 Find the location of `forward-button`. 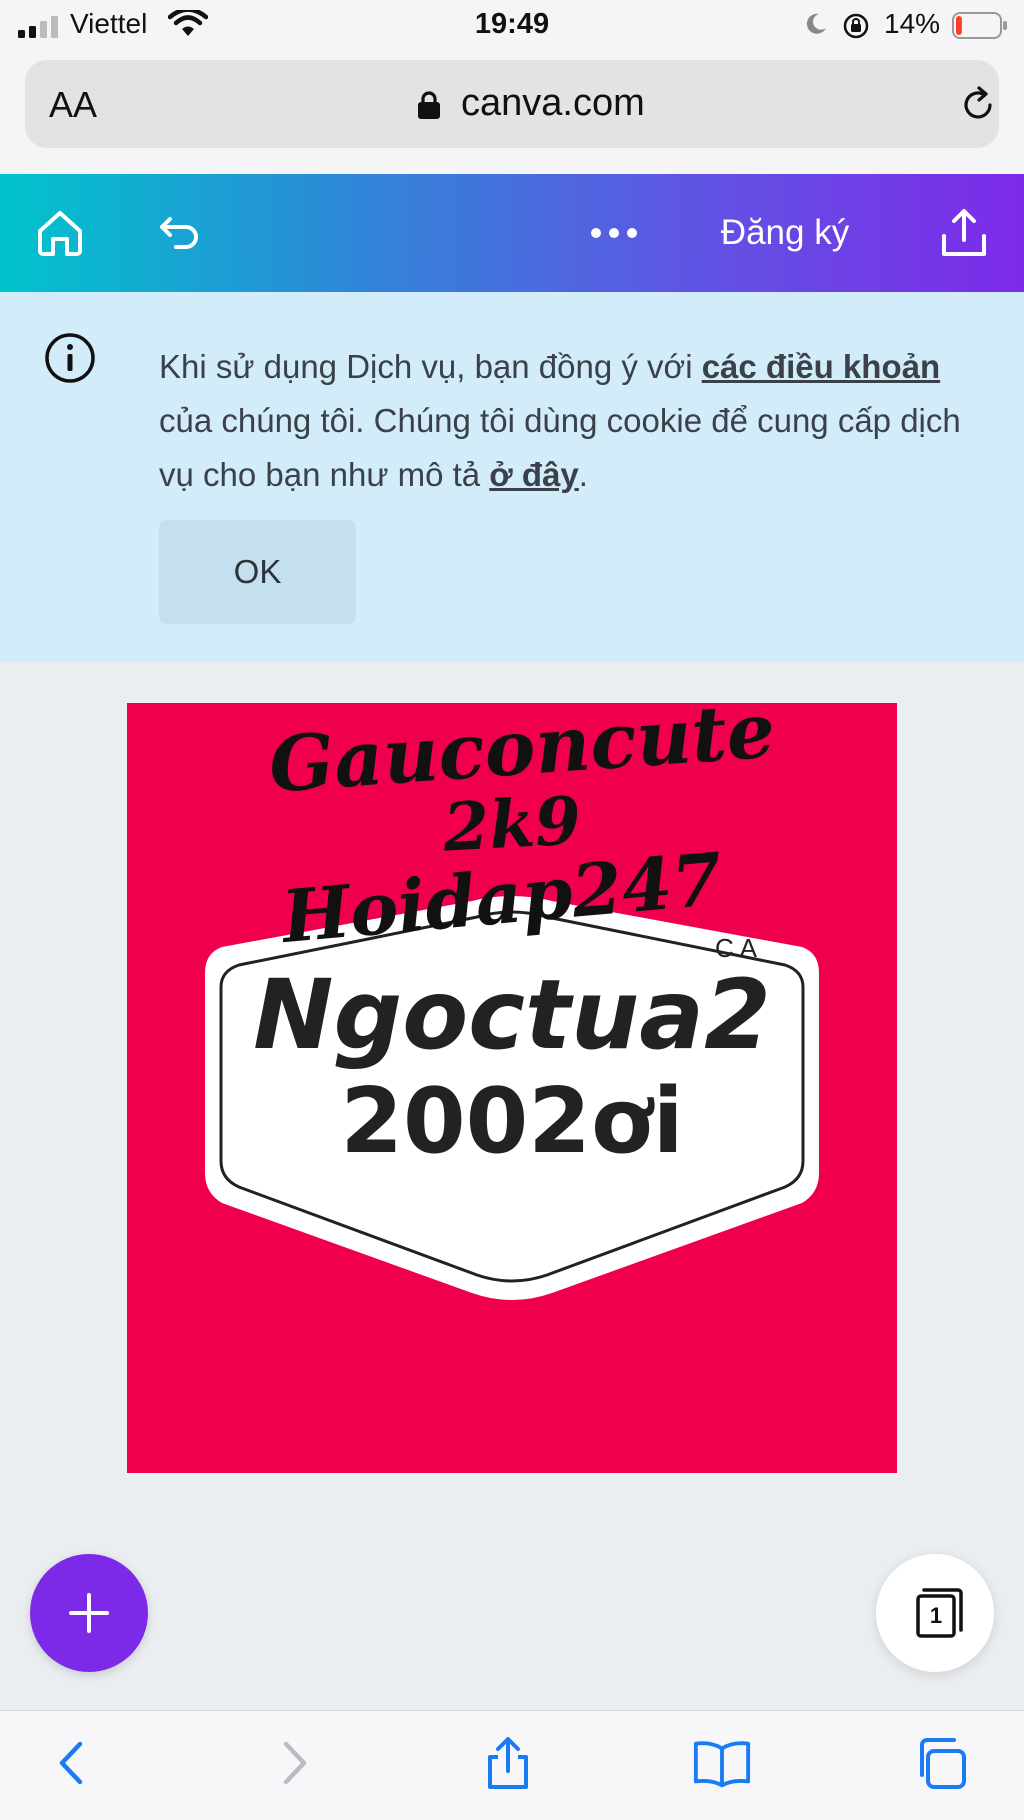

forward-button is located at coordinates (294, 1763).